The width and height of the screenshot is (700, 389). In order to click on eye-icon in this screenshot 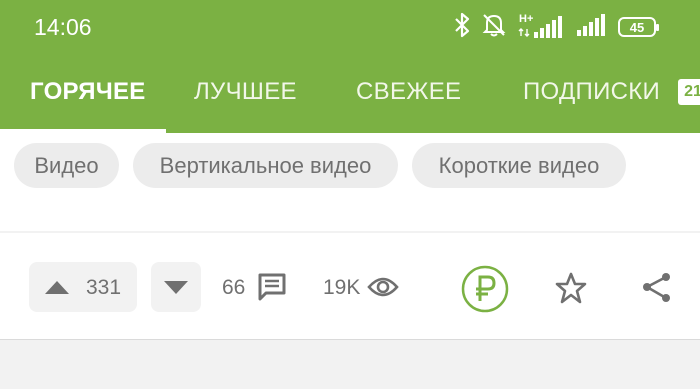, I will do `click(383, 287)`.